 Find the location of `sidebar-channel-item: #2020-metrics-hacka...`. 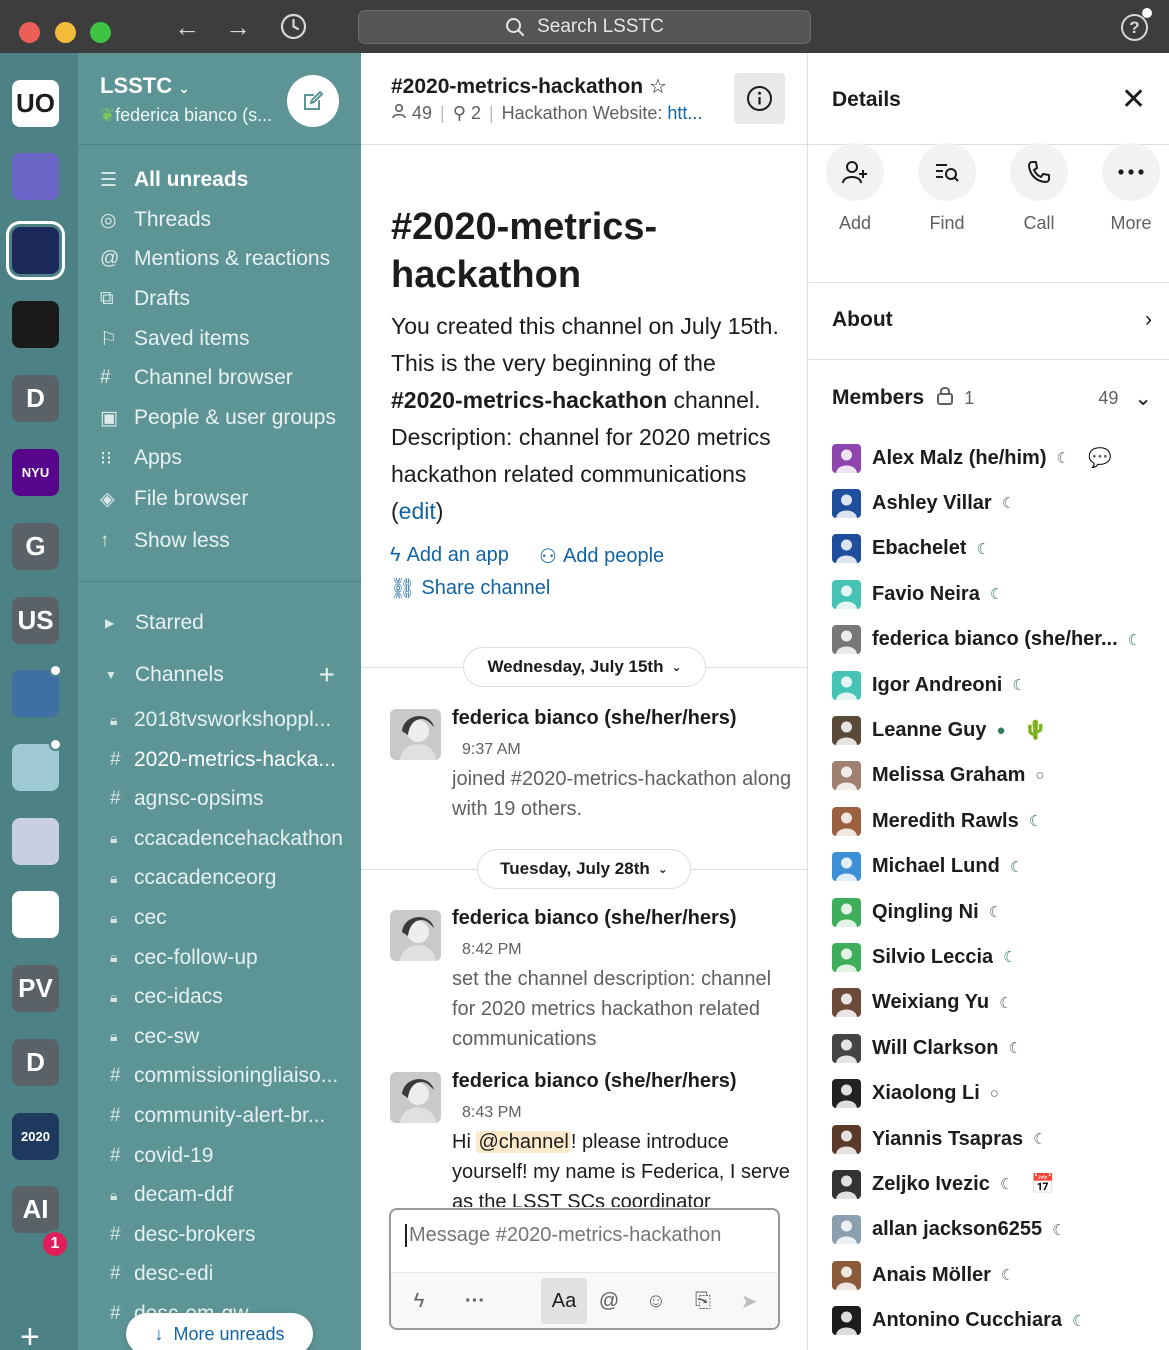

sidebar-channel-item: #2020-metrics-hacka... is located at coordinates (223, 760).